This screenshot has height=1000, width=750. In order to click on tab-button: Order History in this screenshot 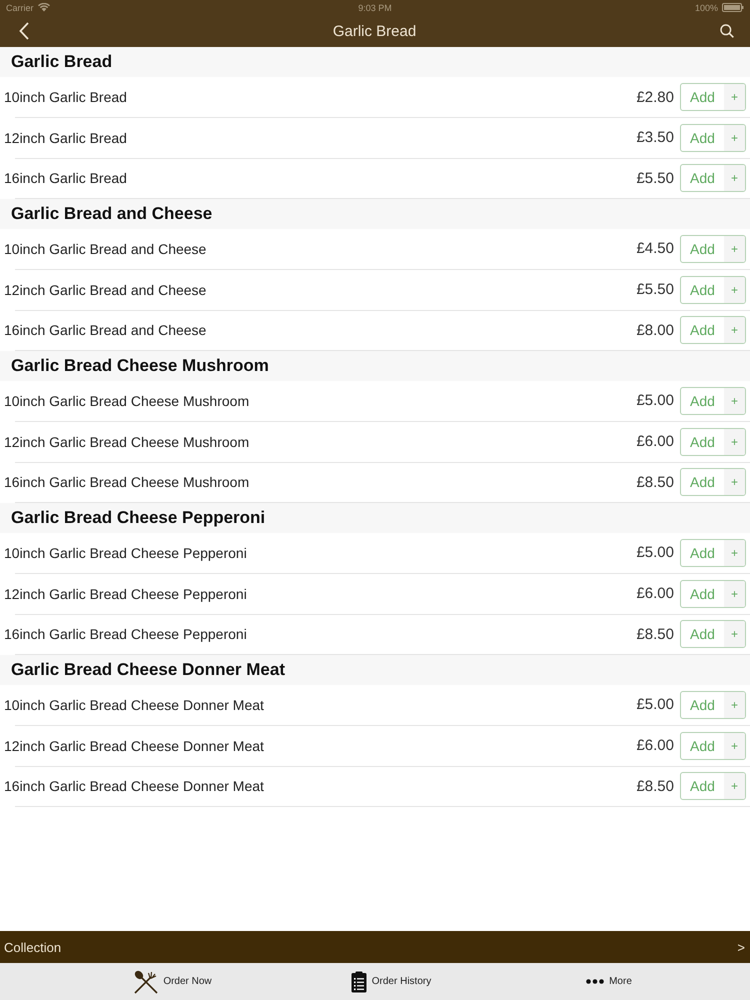, I will do `click(391, 981)`.